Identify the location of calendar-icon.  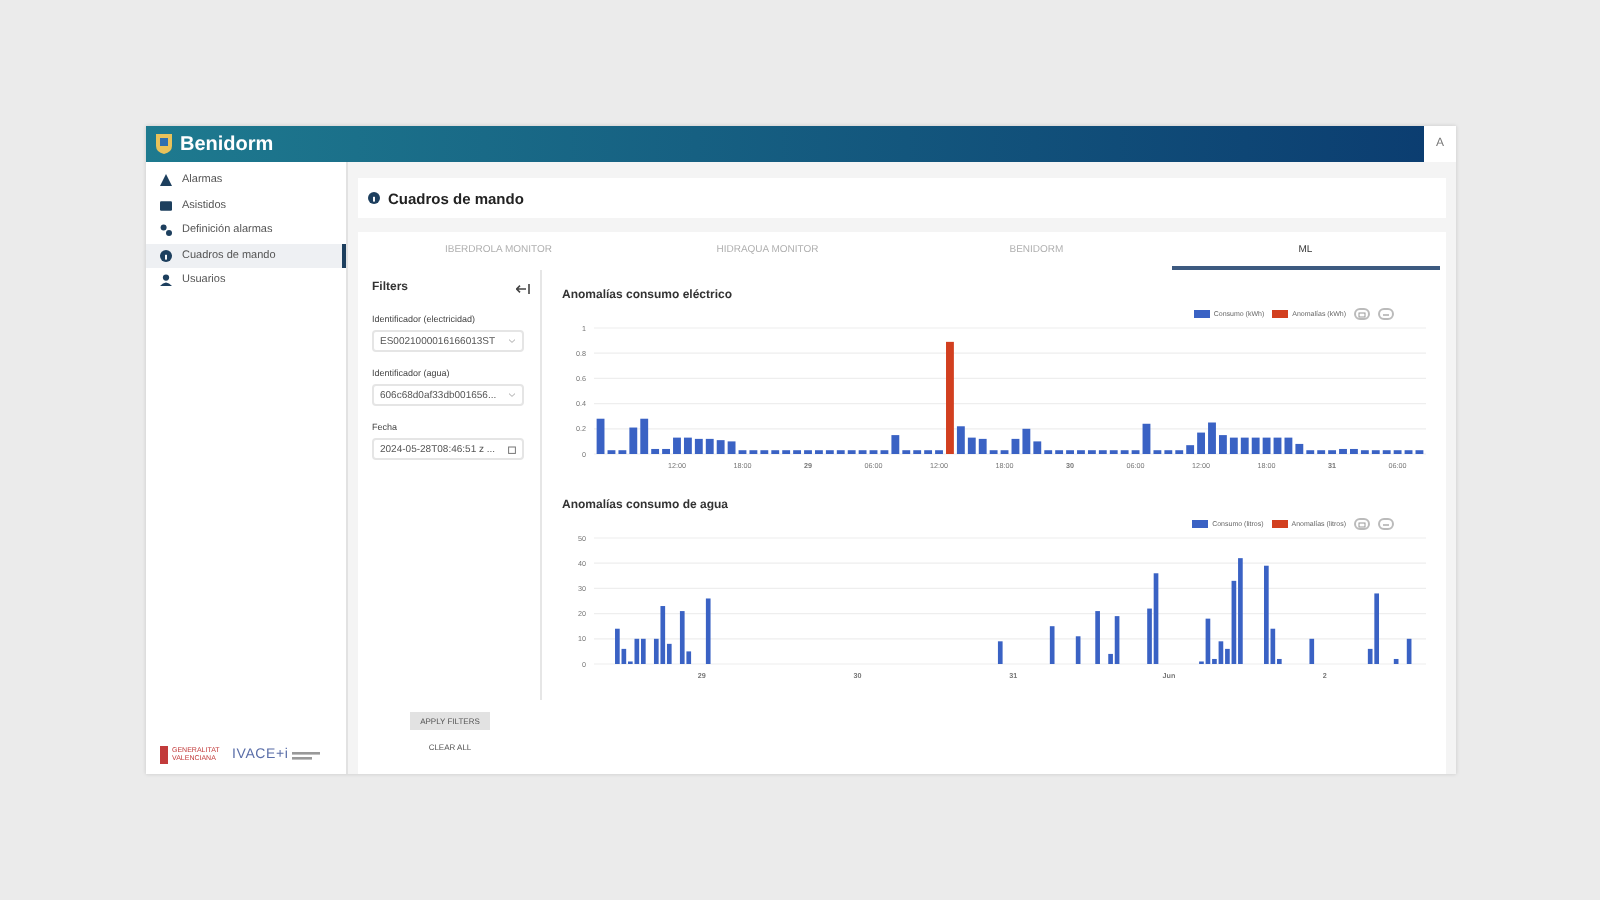
(512, 449).